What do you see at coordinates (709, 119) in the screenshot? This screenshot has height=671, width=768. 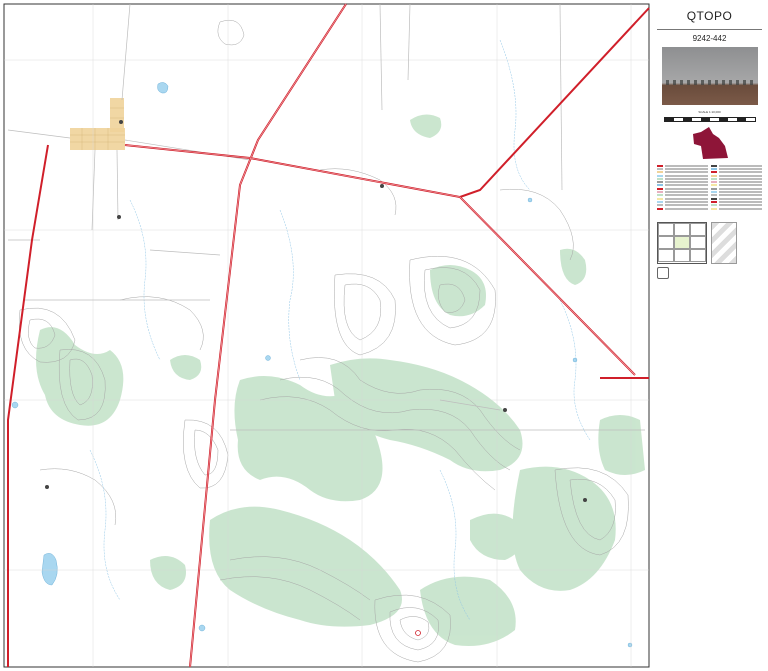 I see `scale-bar` at bounding box center [709, 119].